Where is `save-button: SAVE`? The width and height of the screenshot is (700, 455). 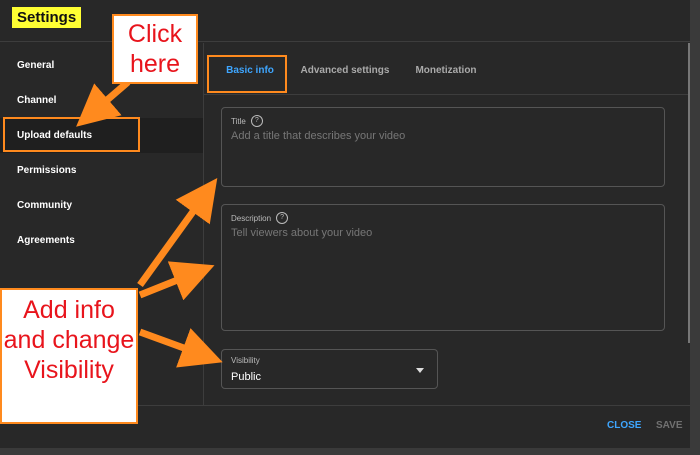 save-button: SAVE is located at coordinates (669, 425).